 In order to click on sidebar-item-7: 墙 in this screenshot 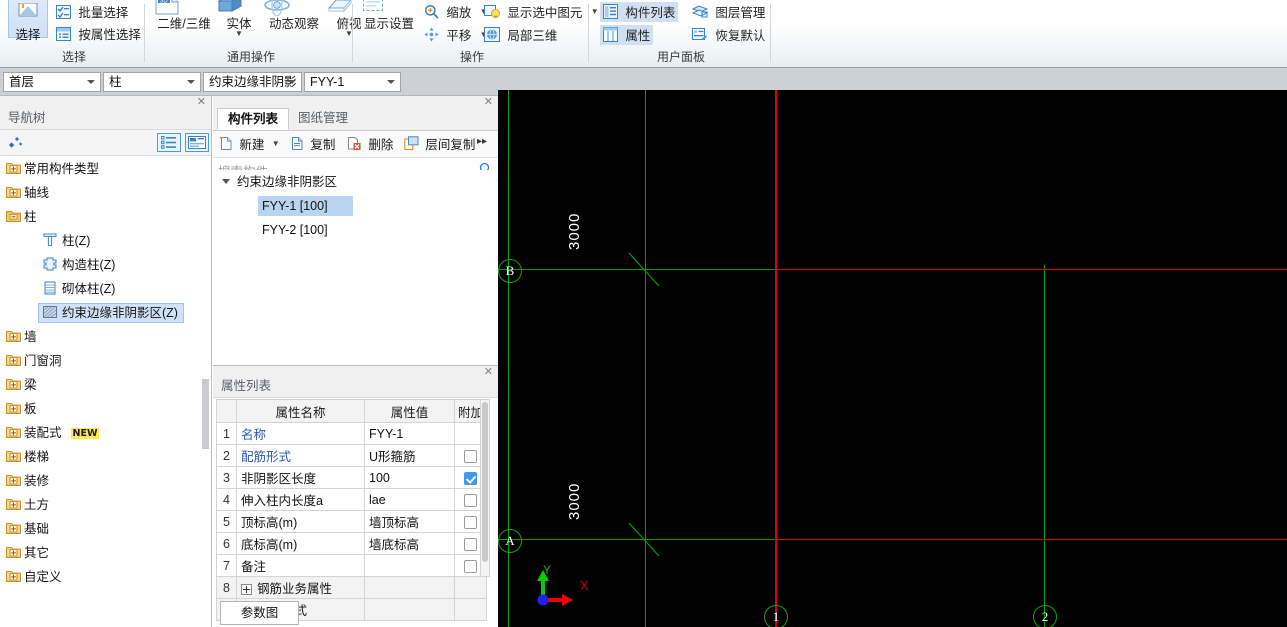, I will do `click(105, 337)`.